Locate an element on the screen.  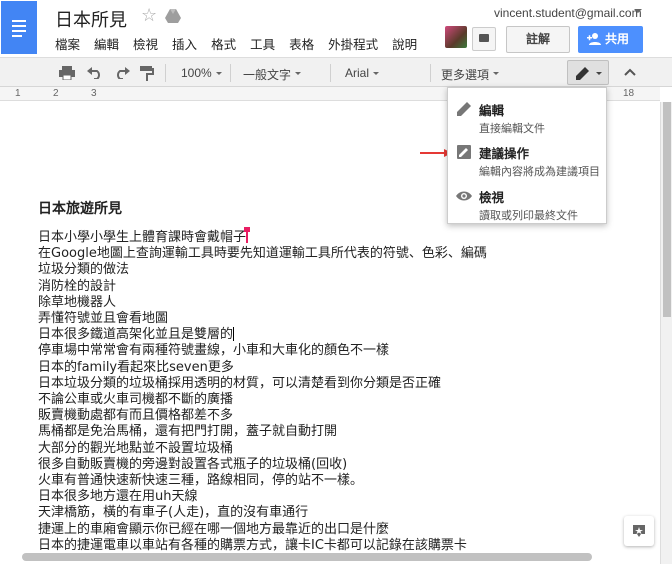
mode-option-view: 檢視 讀取或列印最終文件 is located at coordinates (528, 200).